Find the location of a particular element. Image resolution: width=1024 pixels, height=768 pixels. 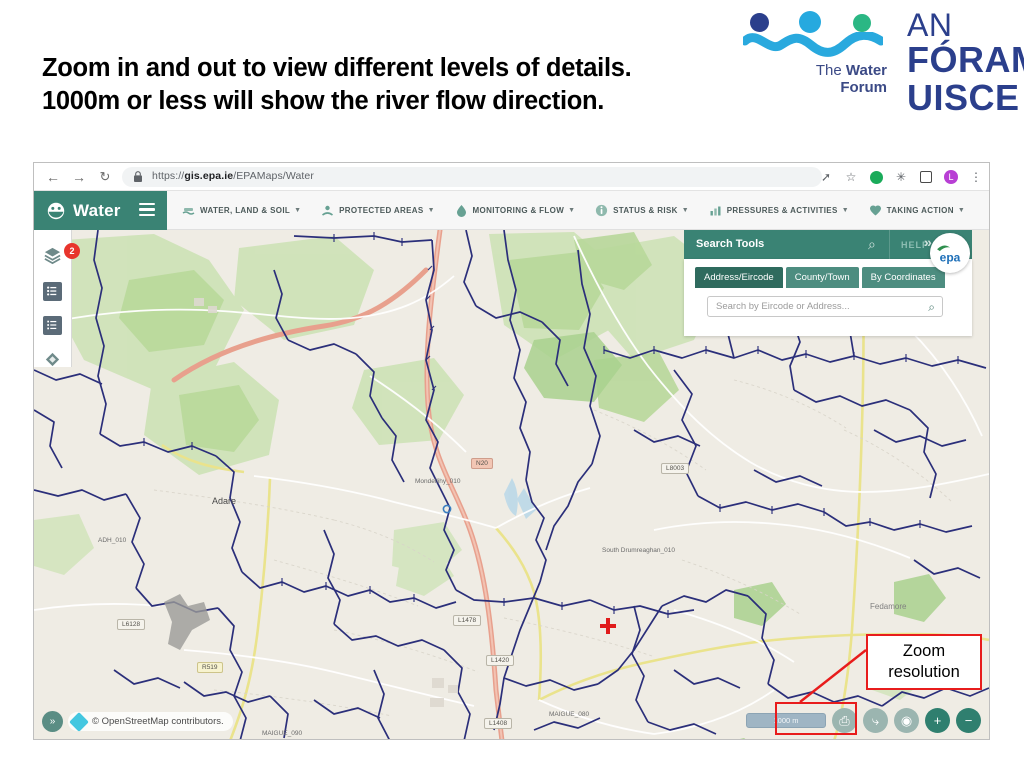

search-input-wrapper: Search by Eircode or Address... ⌕ is located at coordinates (825, 306).